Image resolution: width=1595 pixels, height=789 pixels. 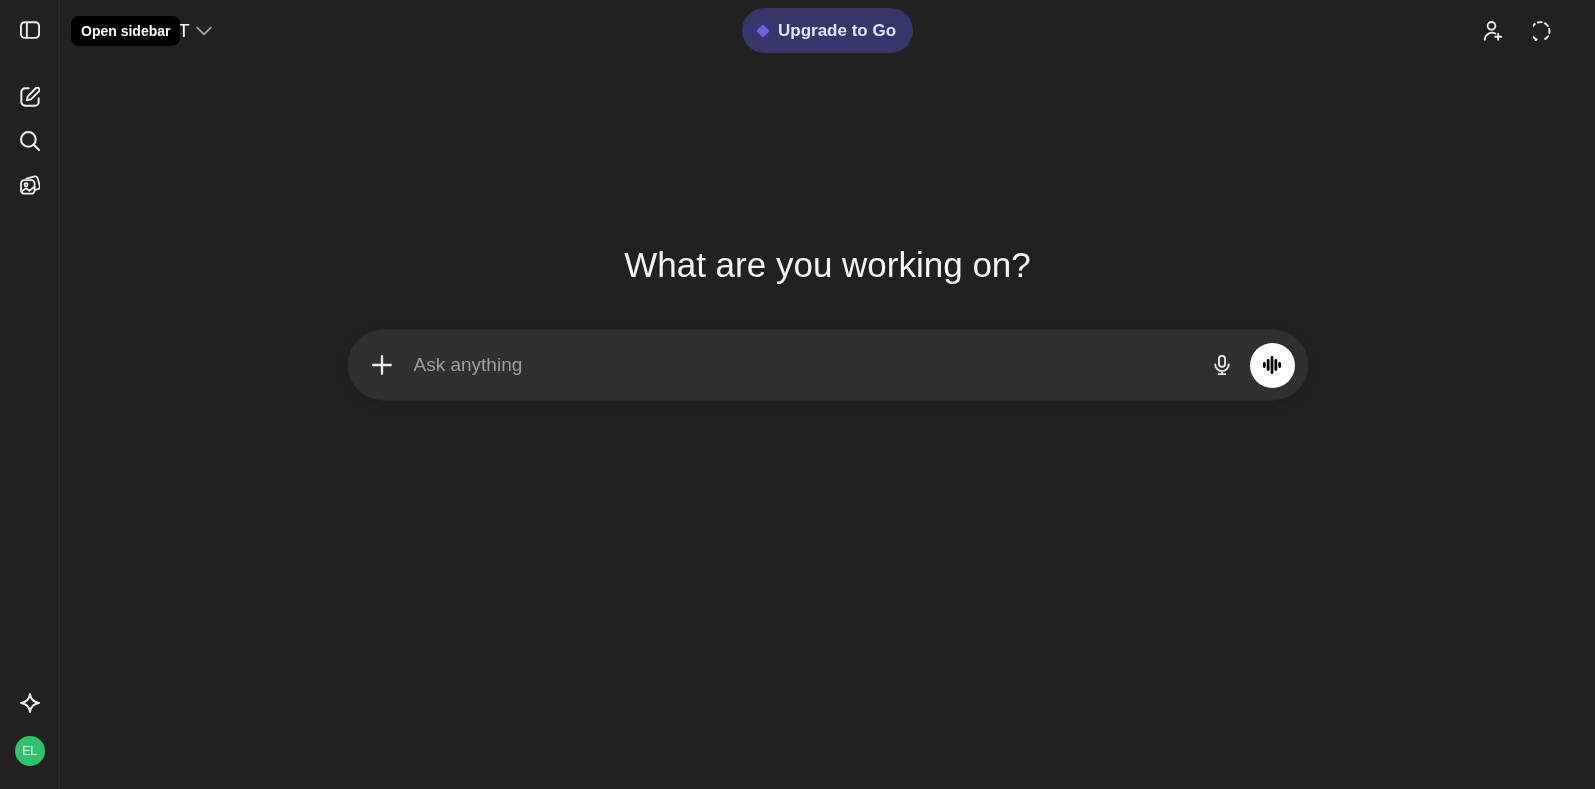 I want to click on add-person-icon, so click(x=1493, y=30).